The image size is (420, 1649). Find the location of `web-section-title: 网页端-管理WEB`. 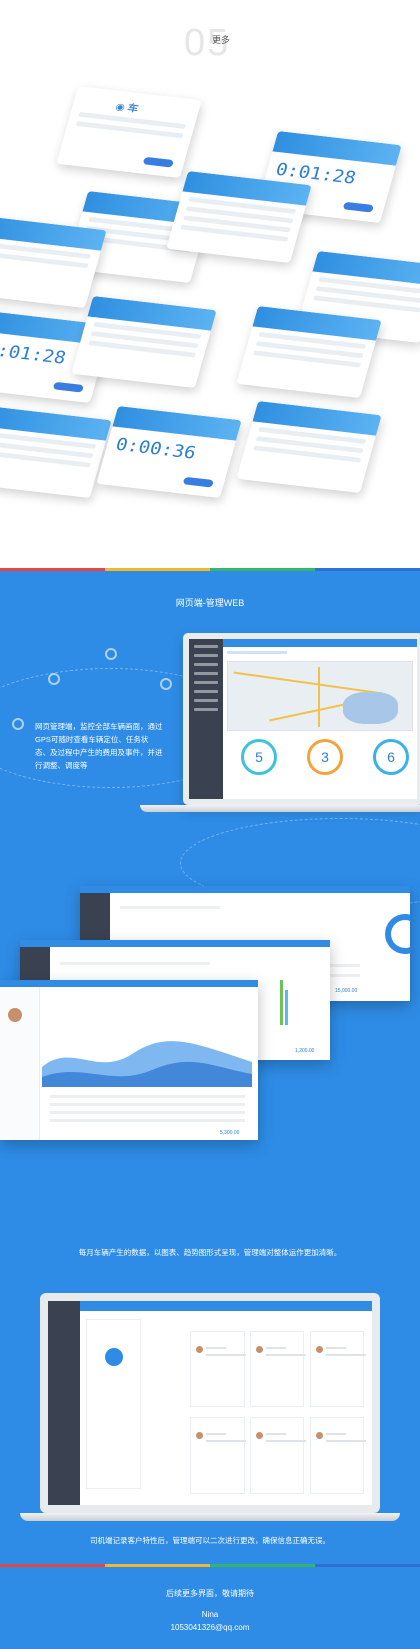

web-section-title: 网页端-管理WEB is located at coordinates (210, 603).